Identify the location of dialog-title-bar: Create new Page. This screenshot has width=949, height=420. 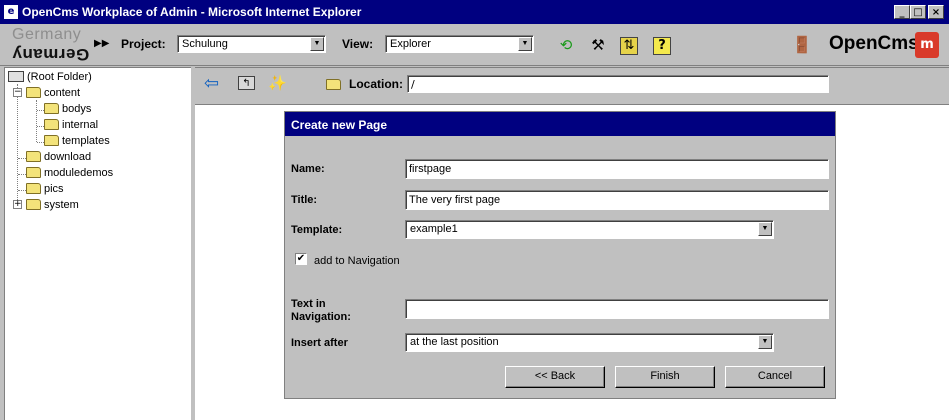
(560, 124).